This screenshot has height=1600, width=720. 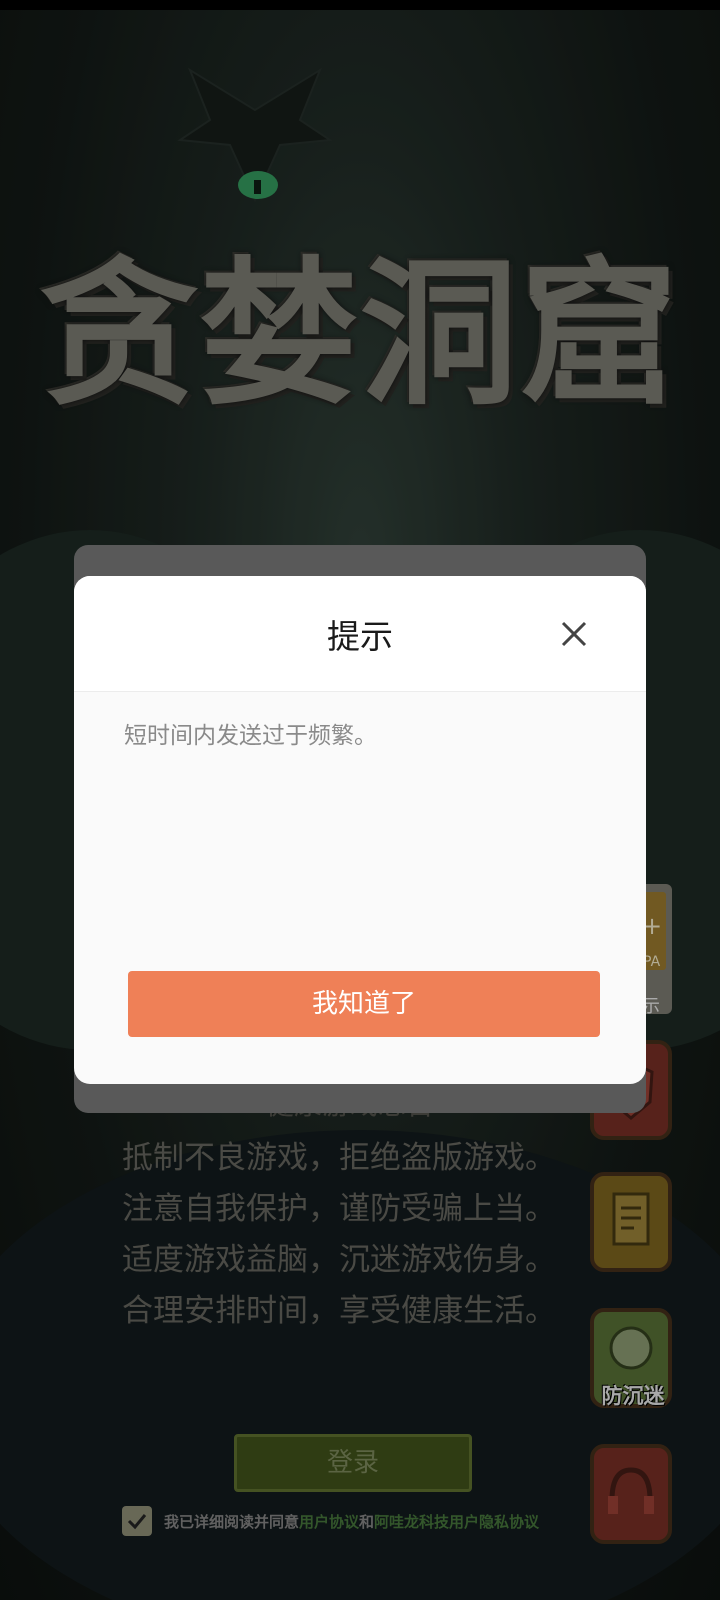 I want to click on dialog-header: 提示, so click(x=360, y=634).